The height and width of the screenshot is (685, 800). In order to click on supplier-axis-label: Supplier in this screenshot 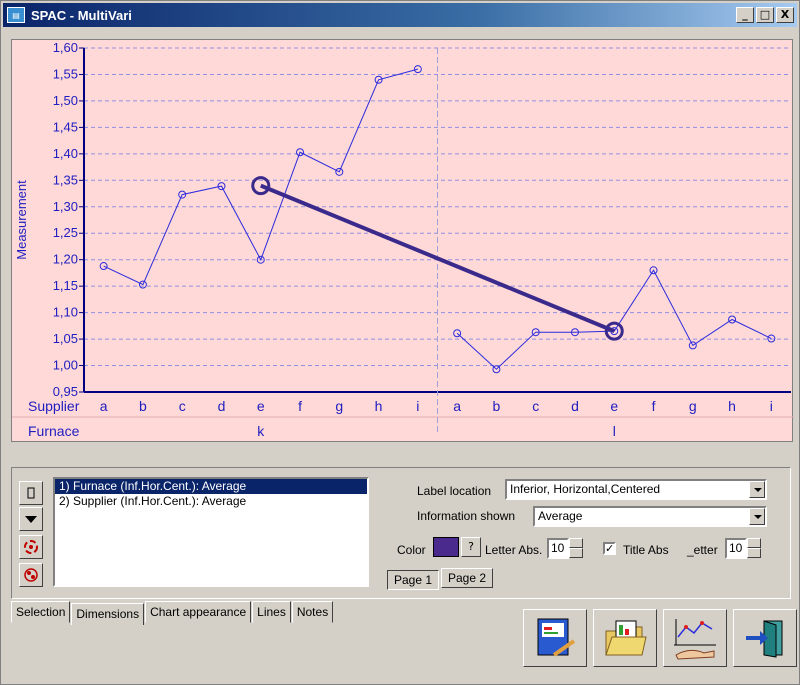, I will do `click(54, 406)`.